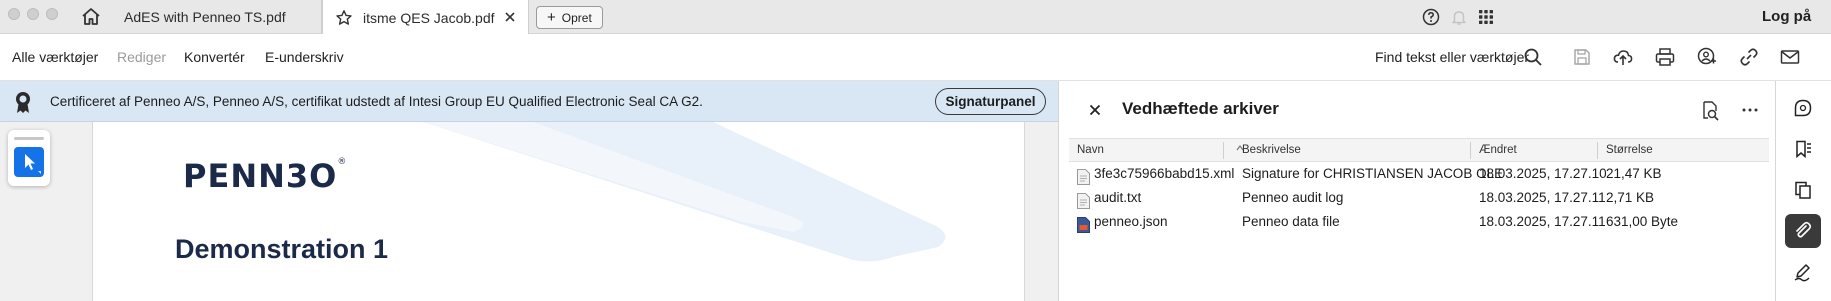  What do you see at coordinates (990, 101) in the screenshot?
I see `signature-panel-button: Signaturpanel` at bounding box center [990, 101].